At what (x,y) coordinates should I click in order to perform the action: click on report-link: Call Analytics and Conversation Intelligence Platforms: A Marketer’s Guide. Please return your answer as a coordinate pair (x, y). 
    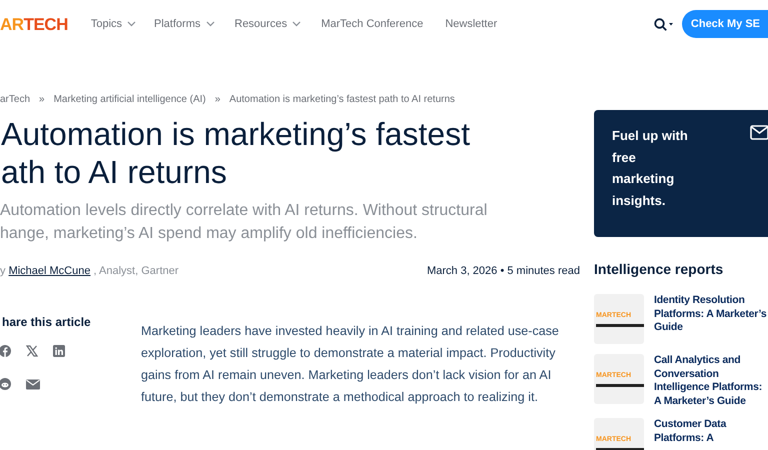
    Looking at the image, I should click on (711, 381).